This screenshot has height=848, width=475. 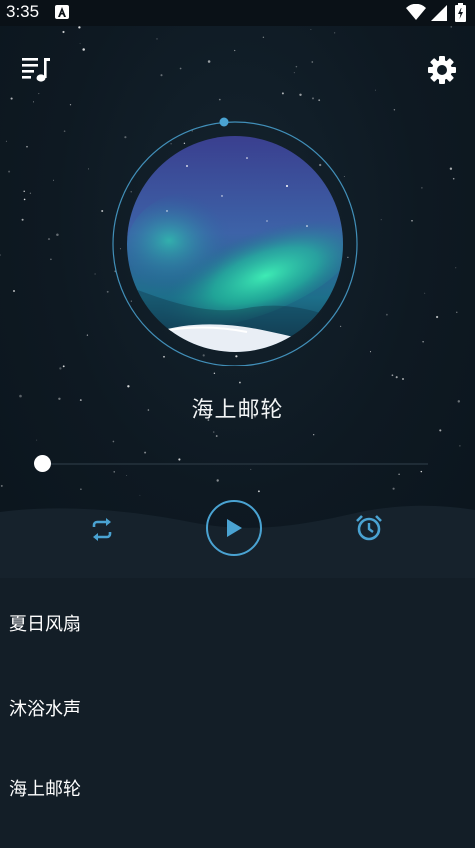 I want to click on play-icon, so click(x=234, y=528).